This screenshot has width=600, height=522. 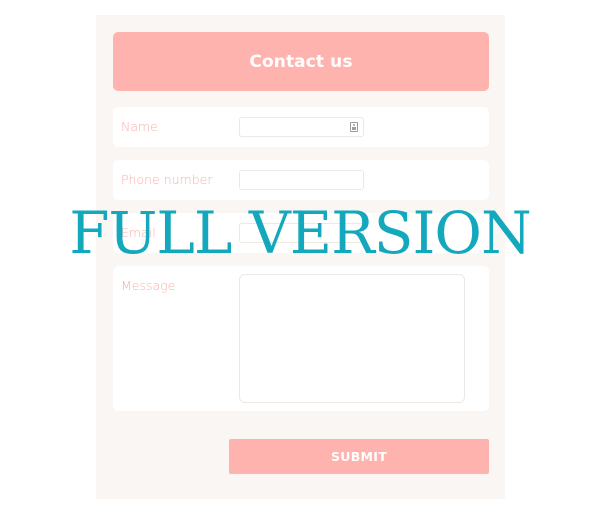 I want to click on form-header: Contact us, so click(x=301, y=61).